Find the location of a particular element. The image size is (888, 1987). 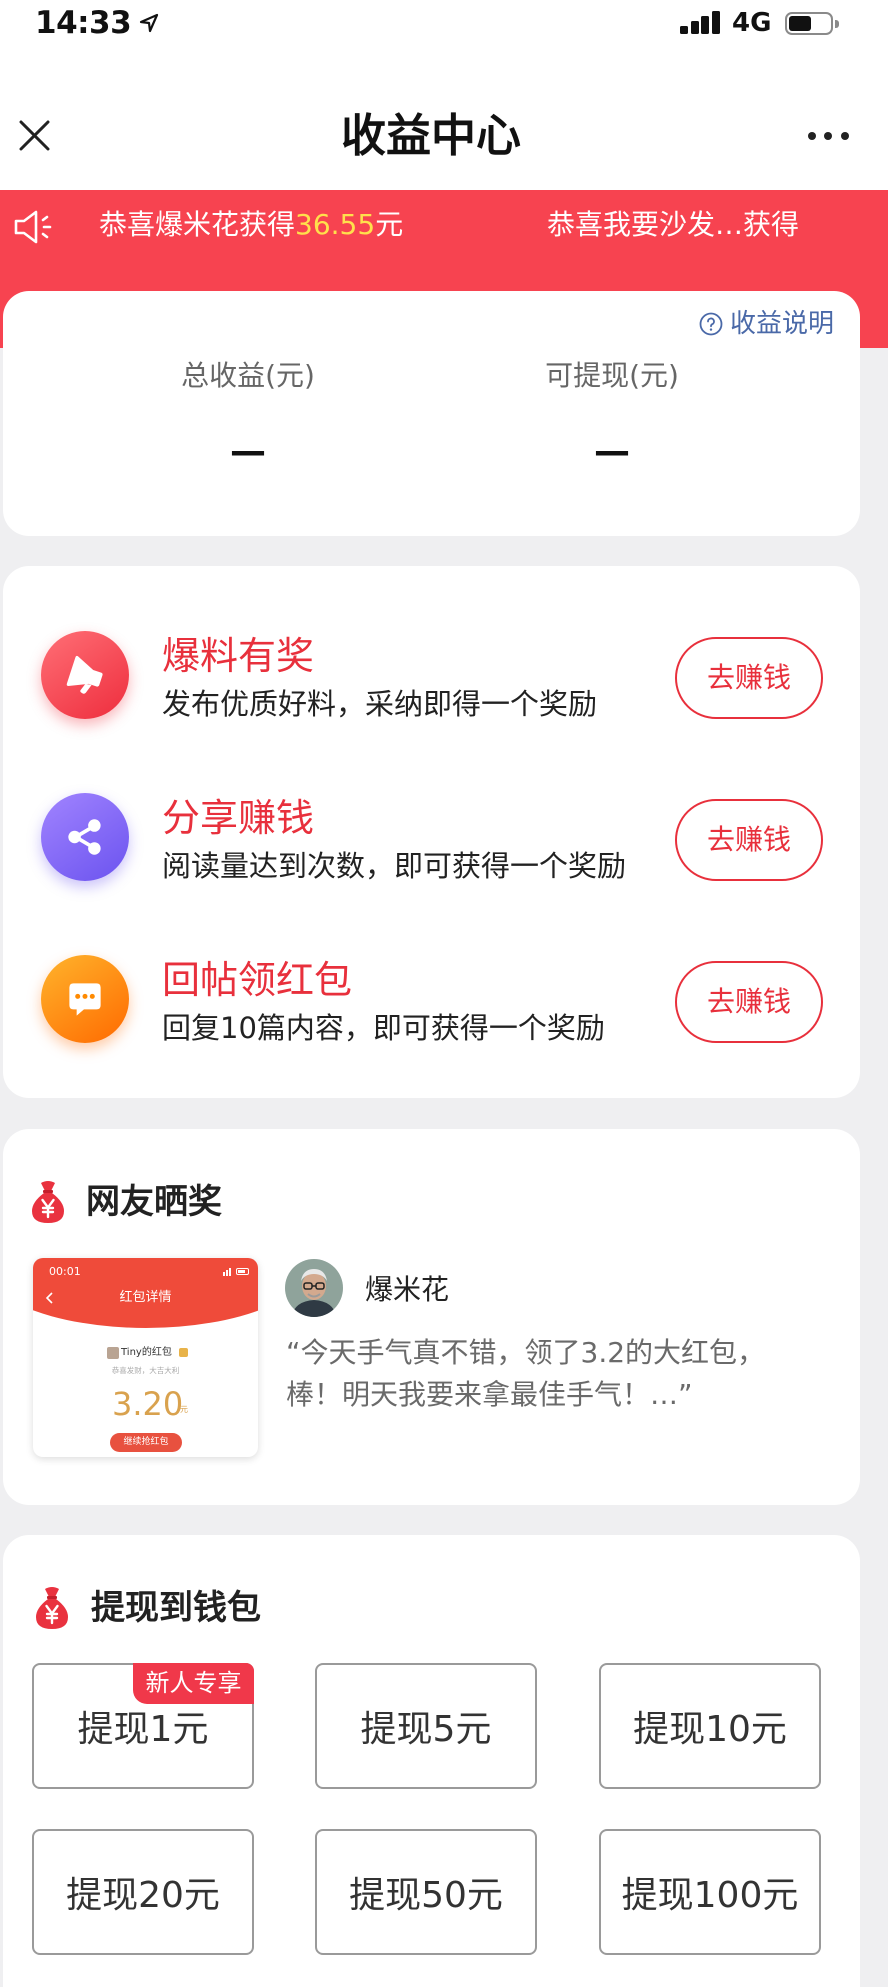

withdraw-option-label: 提现100元 is located at coordinates (710, 1895).